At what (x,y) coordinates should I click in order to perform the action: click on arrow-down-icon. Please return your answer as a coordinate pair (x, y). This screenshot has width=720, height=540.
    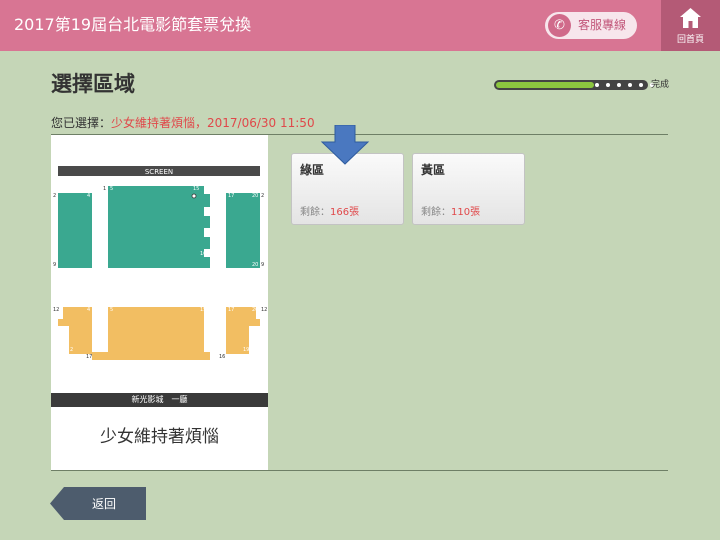
    Looking at the image, I should click on (345, 145).